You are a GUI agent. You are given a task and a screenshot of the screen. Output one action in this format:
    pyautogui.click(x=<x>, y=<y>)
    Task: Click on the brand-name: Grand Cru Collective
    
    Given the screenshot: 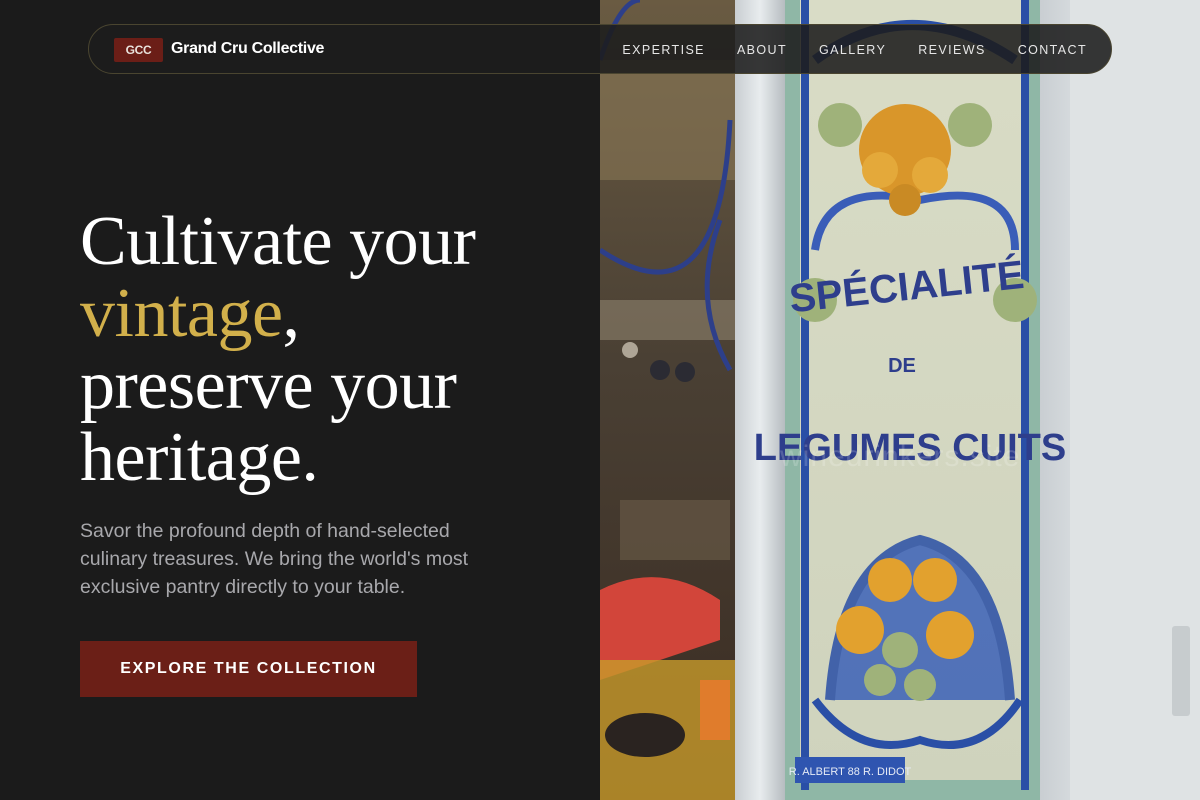 What is the action you would take?
    pyautogui.click(x=247, y=49)
    